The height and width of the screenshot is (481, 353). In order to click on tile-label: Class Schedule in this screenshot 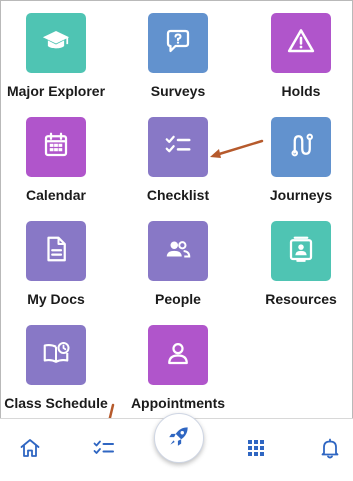, I will do `click(56, 403)`.